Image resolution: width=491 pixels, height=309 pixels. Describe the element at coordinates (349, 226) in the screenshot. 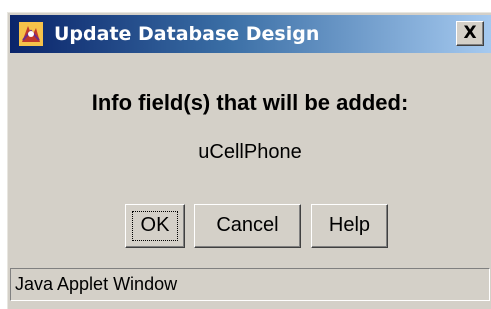

I see `help-button: Help` at that location.